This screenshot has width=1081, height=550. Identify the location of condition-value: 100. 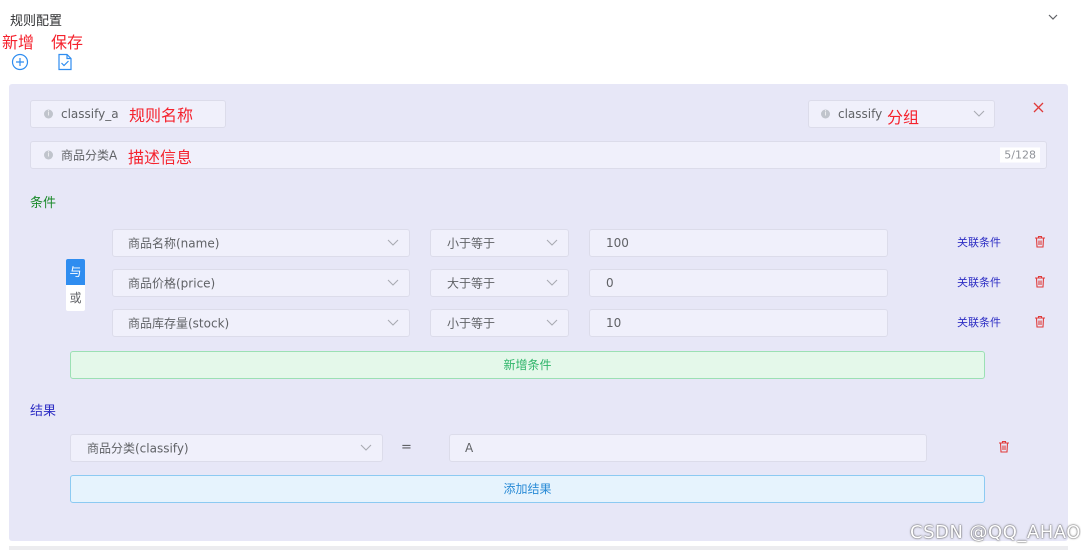
(617, 243).